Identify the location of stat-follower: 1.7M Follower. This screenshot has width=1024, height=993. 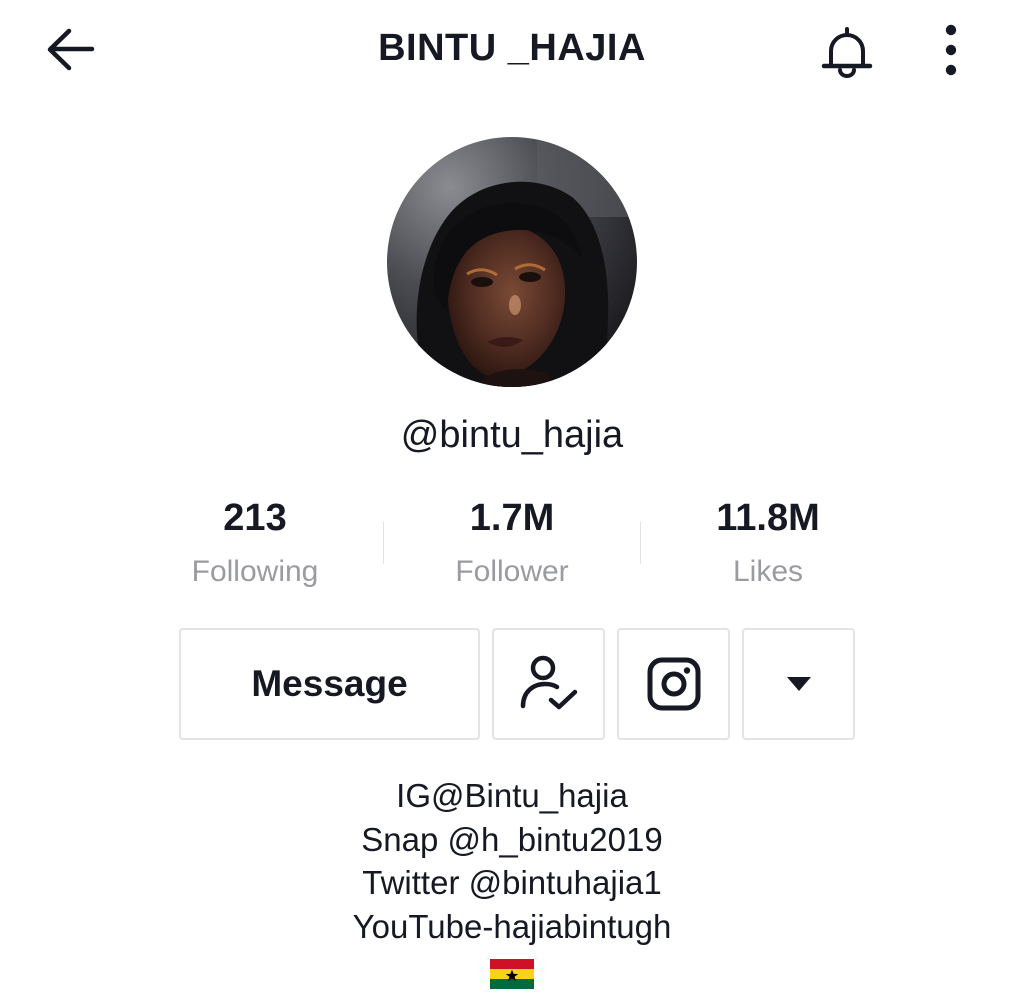
(512, 543).